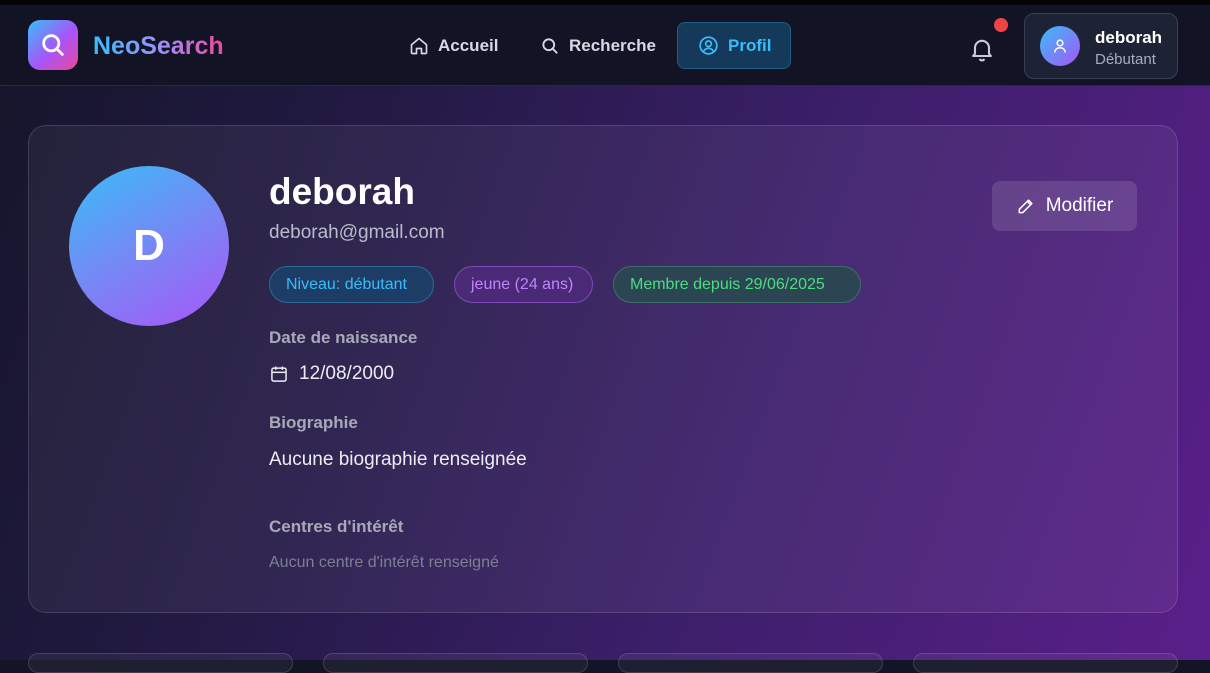 The width and height of the screenshot is (1210, 673). Describe the element at coordinates (737, 284) in the screenshot. I see `member-since-badge: Membre depuis 29/06/2025` at that location.